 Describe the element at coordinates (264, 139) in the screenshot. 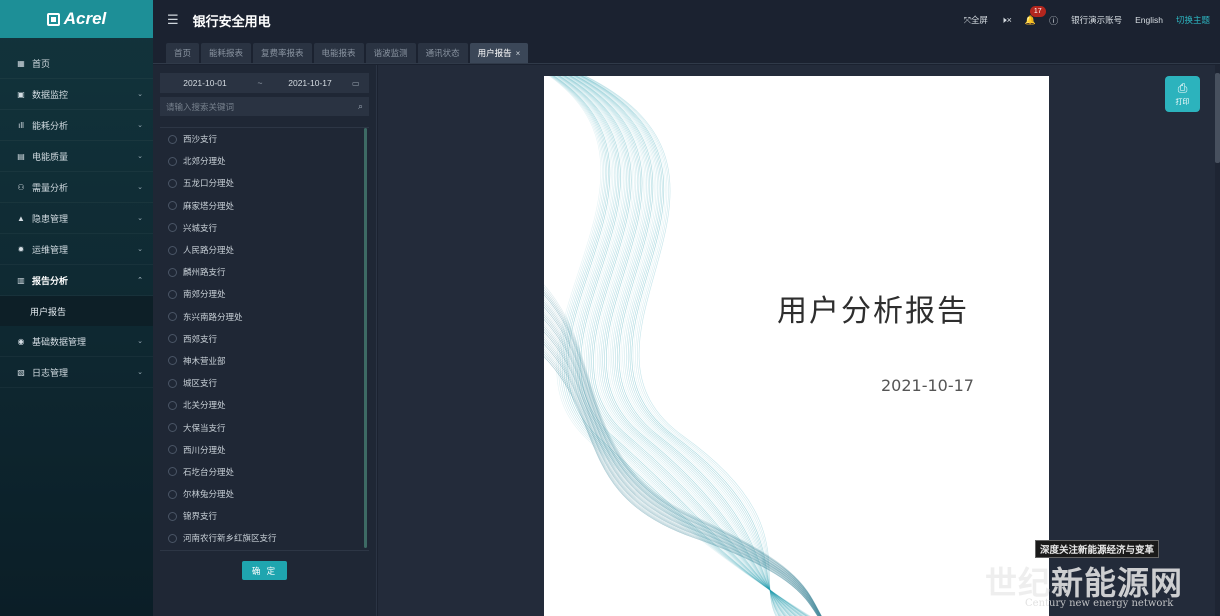

I see `branch-list-item: 西沙支行` at that location.